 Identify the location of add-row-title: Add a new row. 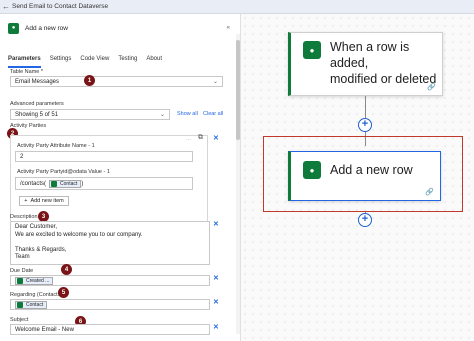
(371, 170).